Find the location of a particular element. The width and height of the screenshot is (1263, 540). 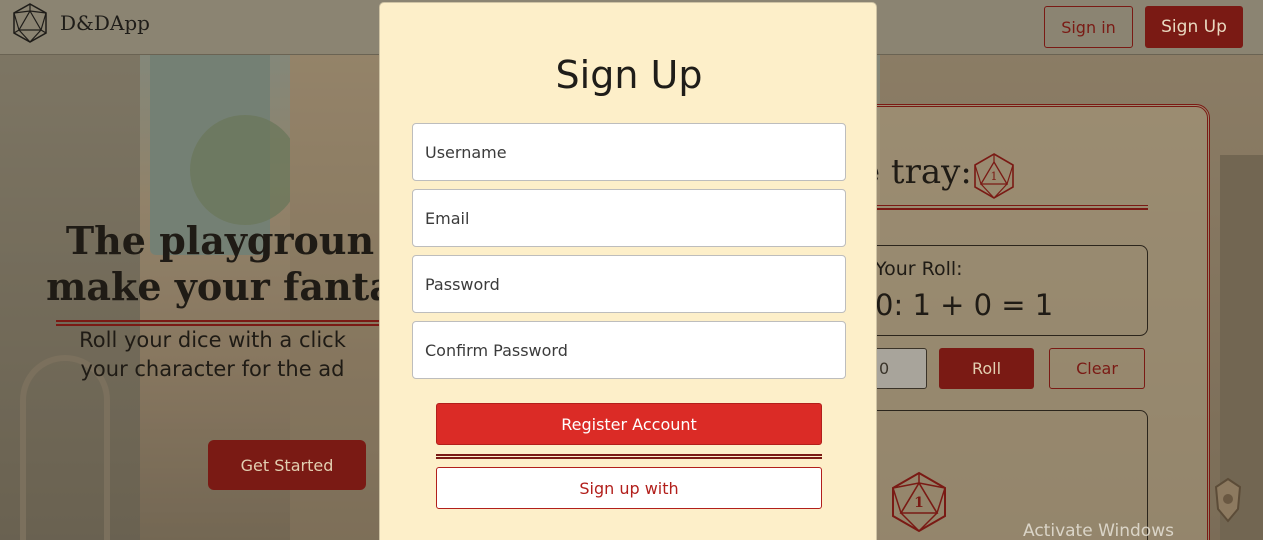

email-input is located at coordinates (629, 218).